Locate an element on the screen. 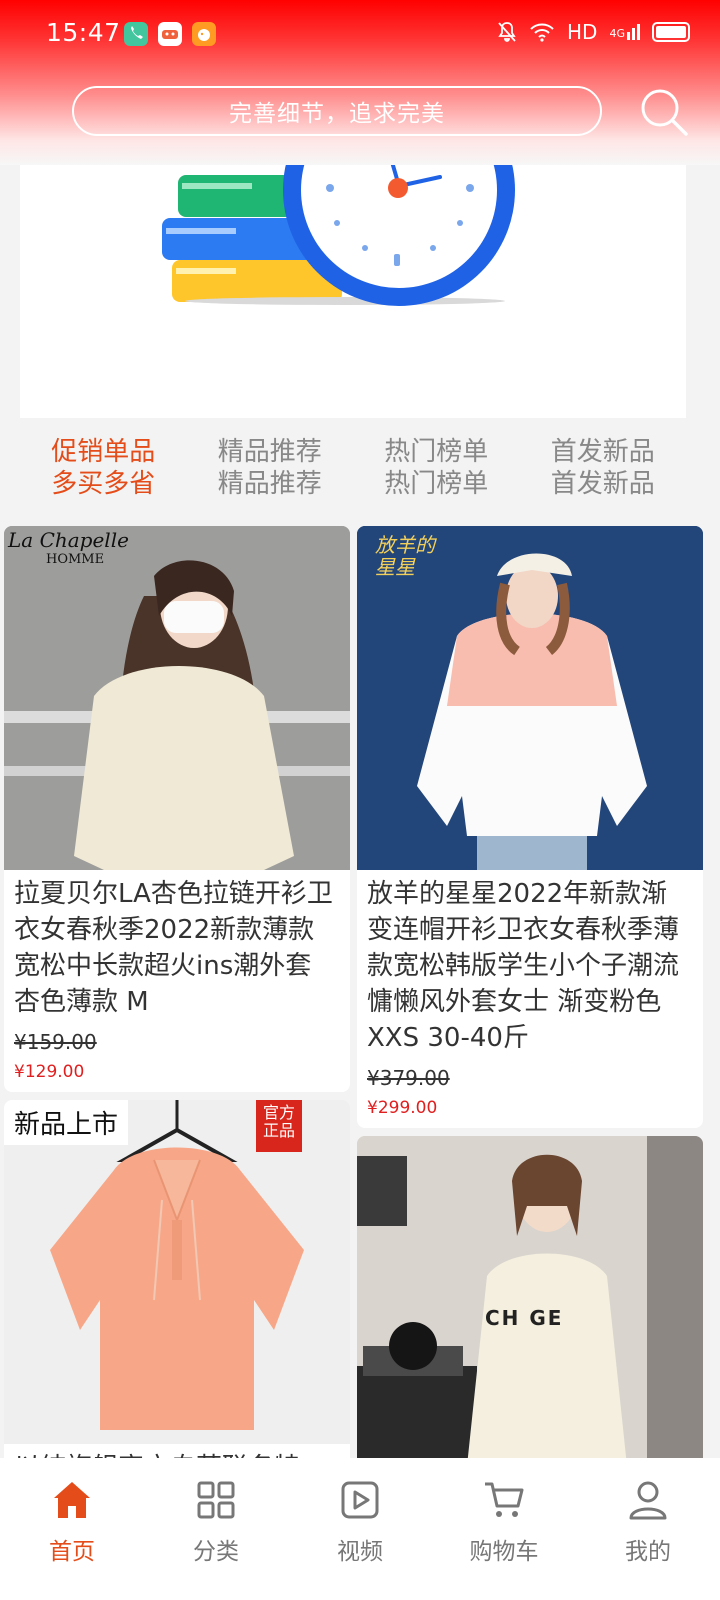 This screenshot has height=1600, width=720. product-image: 新品上市 官方正品 is located at coordinates (177, 1272).